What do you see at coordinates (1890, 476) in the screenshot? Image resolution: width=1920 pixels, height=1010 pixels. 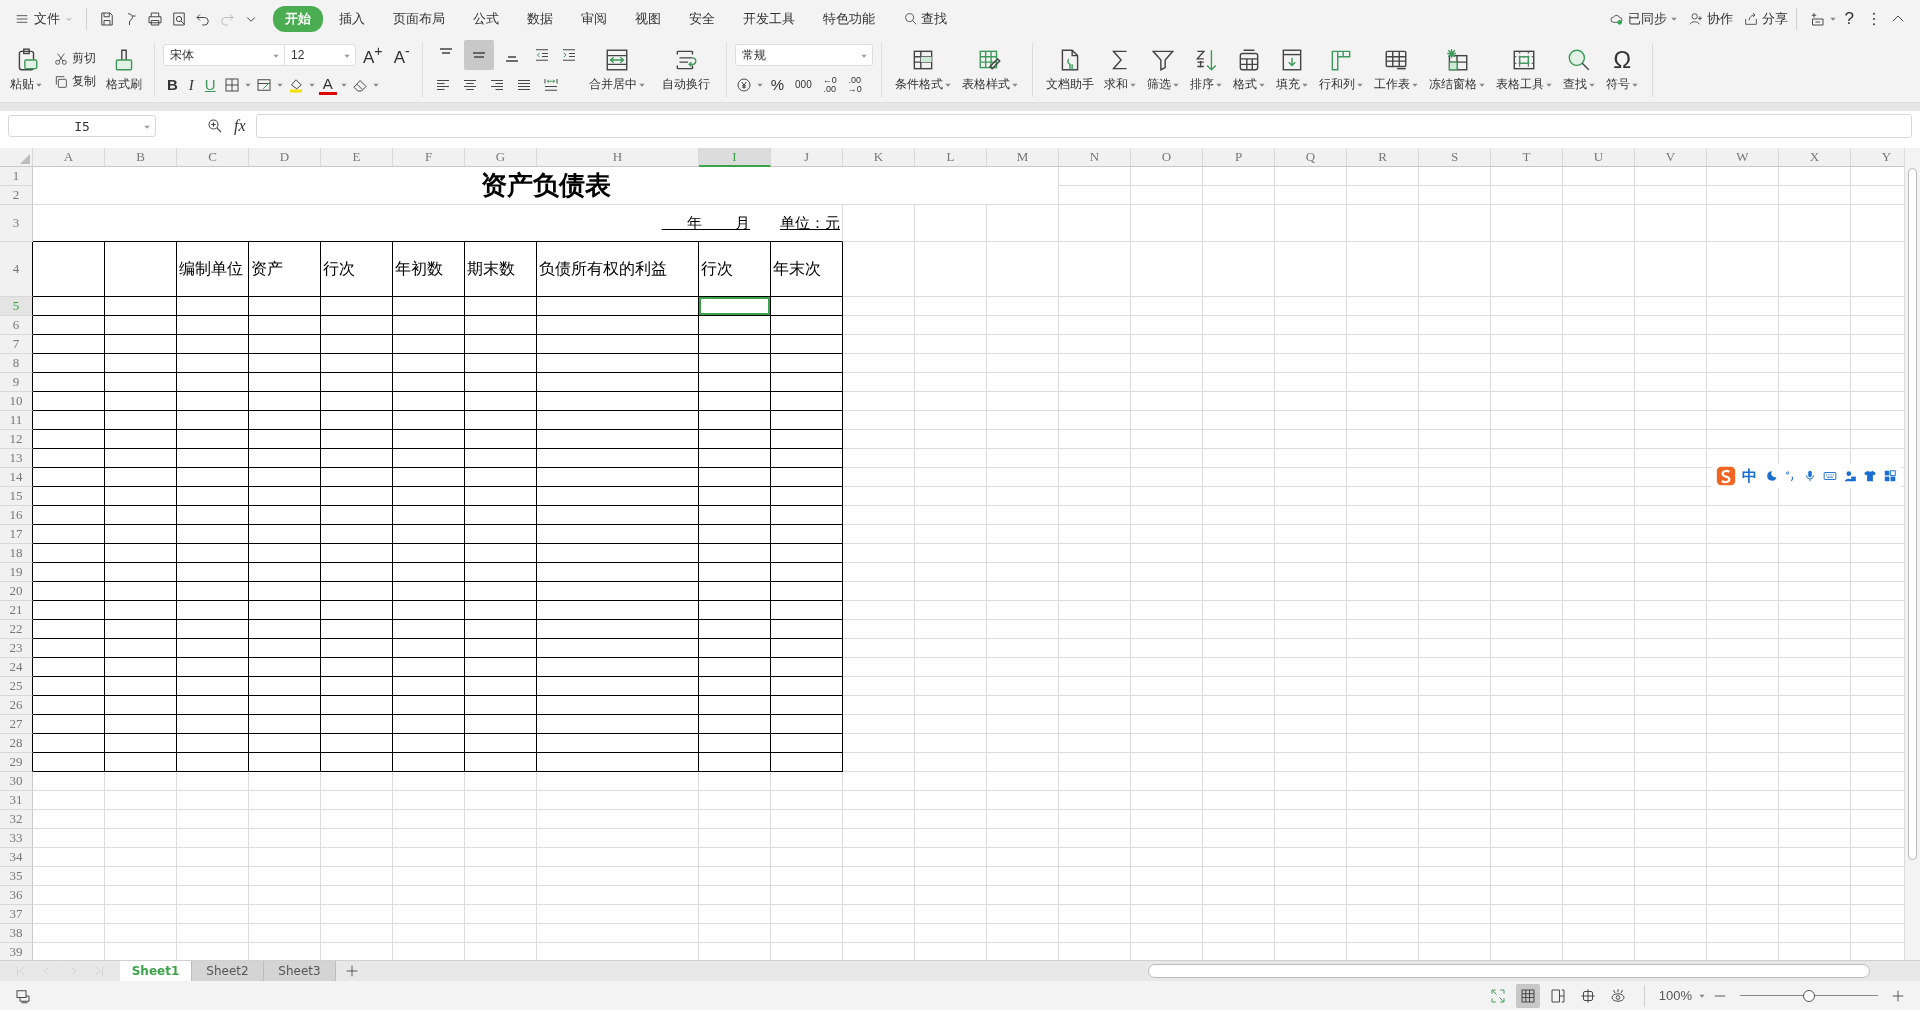 I see `grid-icon` at bounding box center [1890, 476].